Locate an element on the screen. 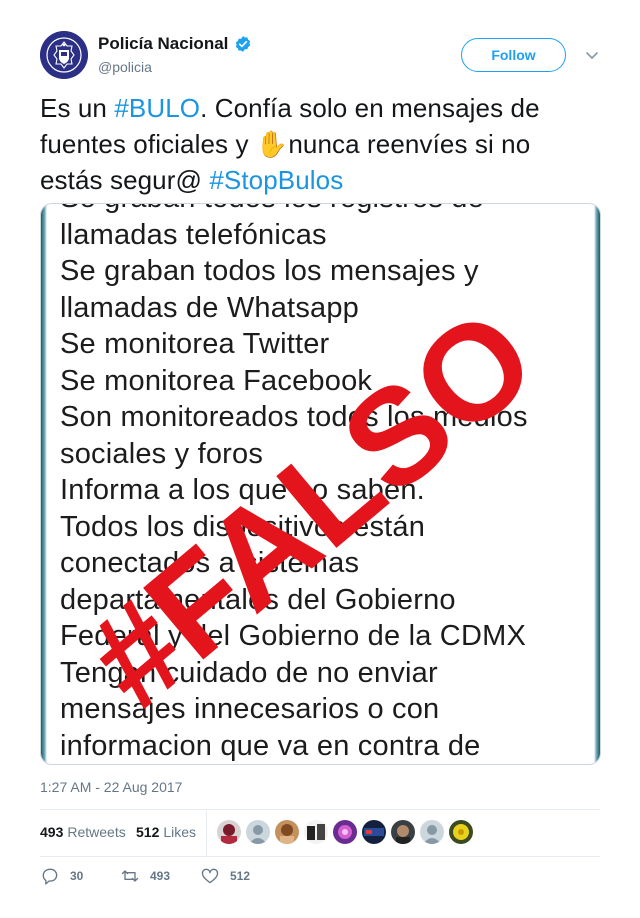 The height and width of the screenshot is (918, 640). divider is located at coordinates (320, 856).